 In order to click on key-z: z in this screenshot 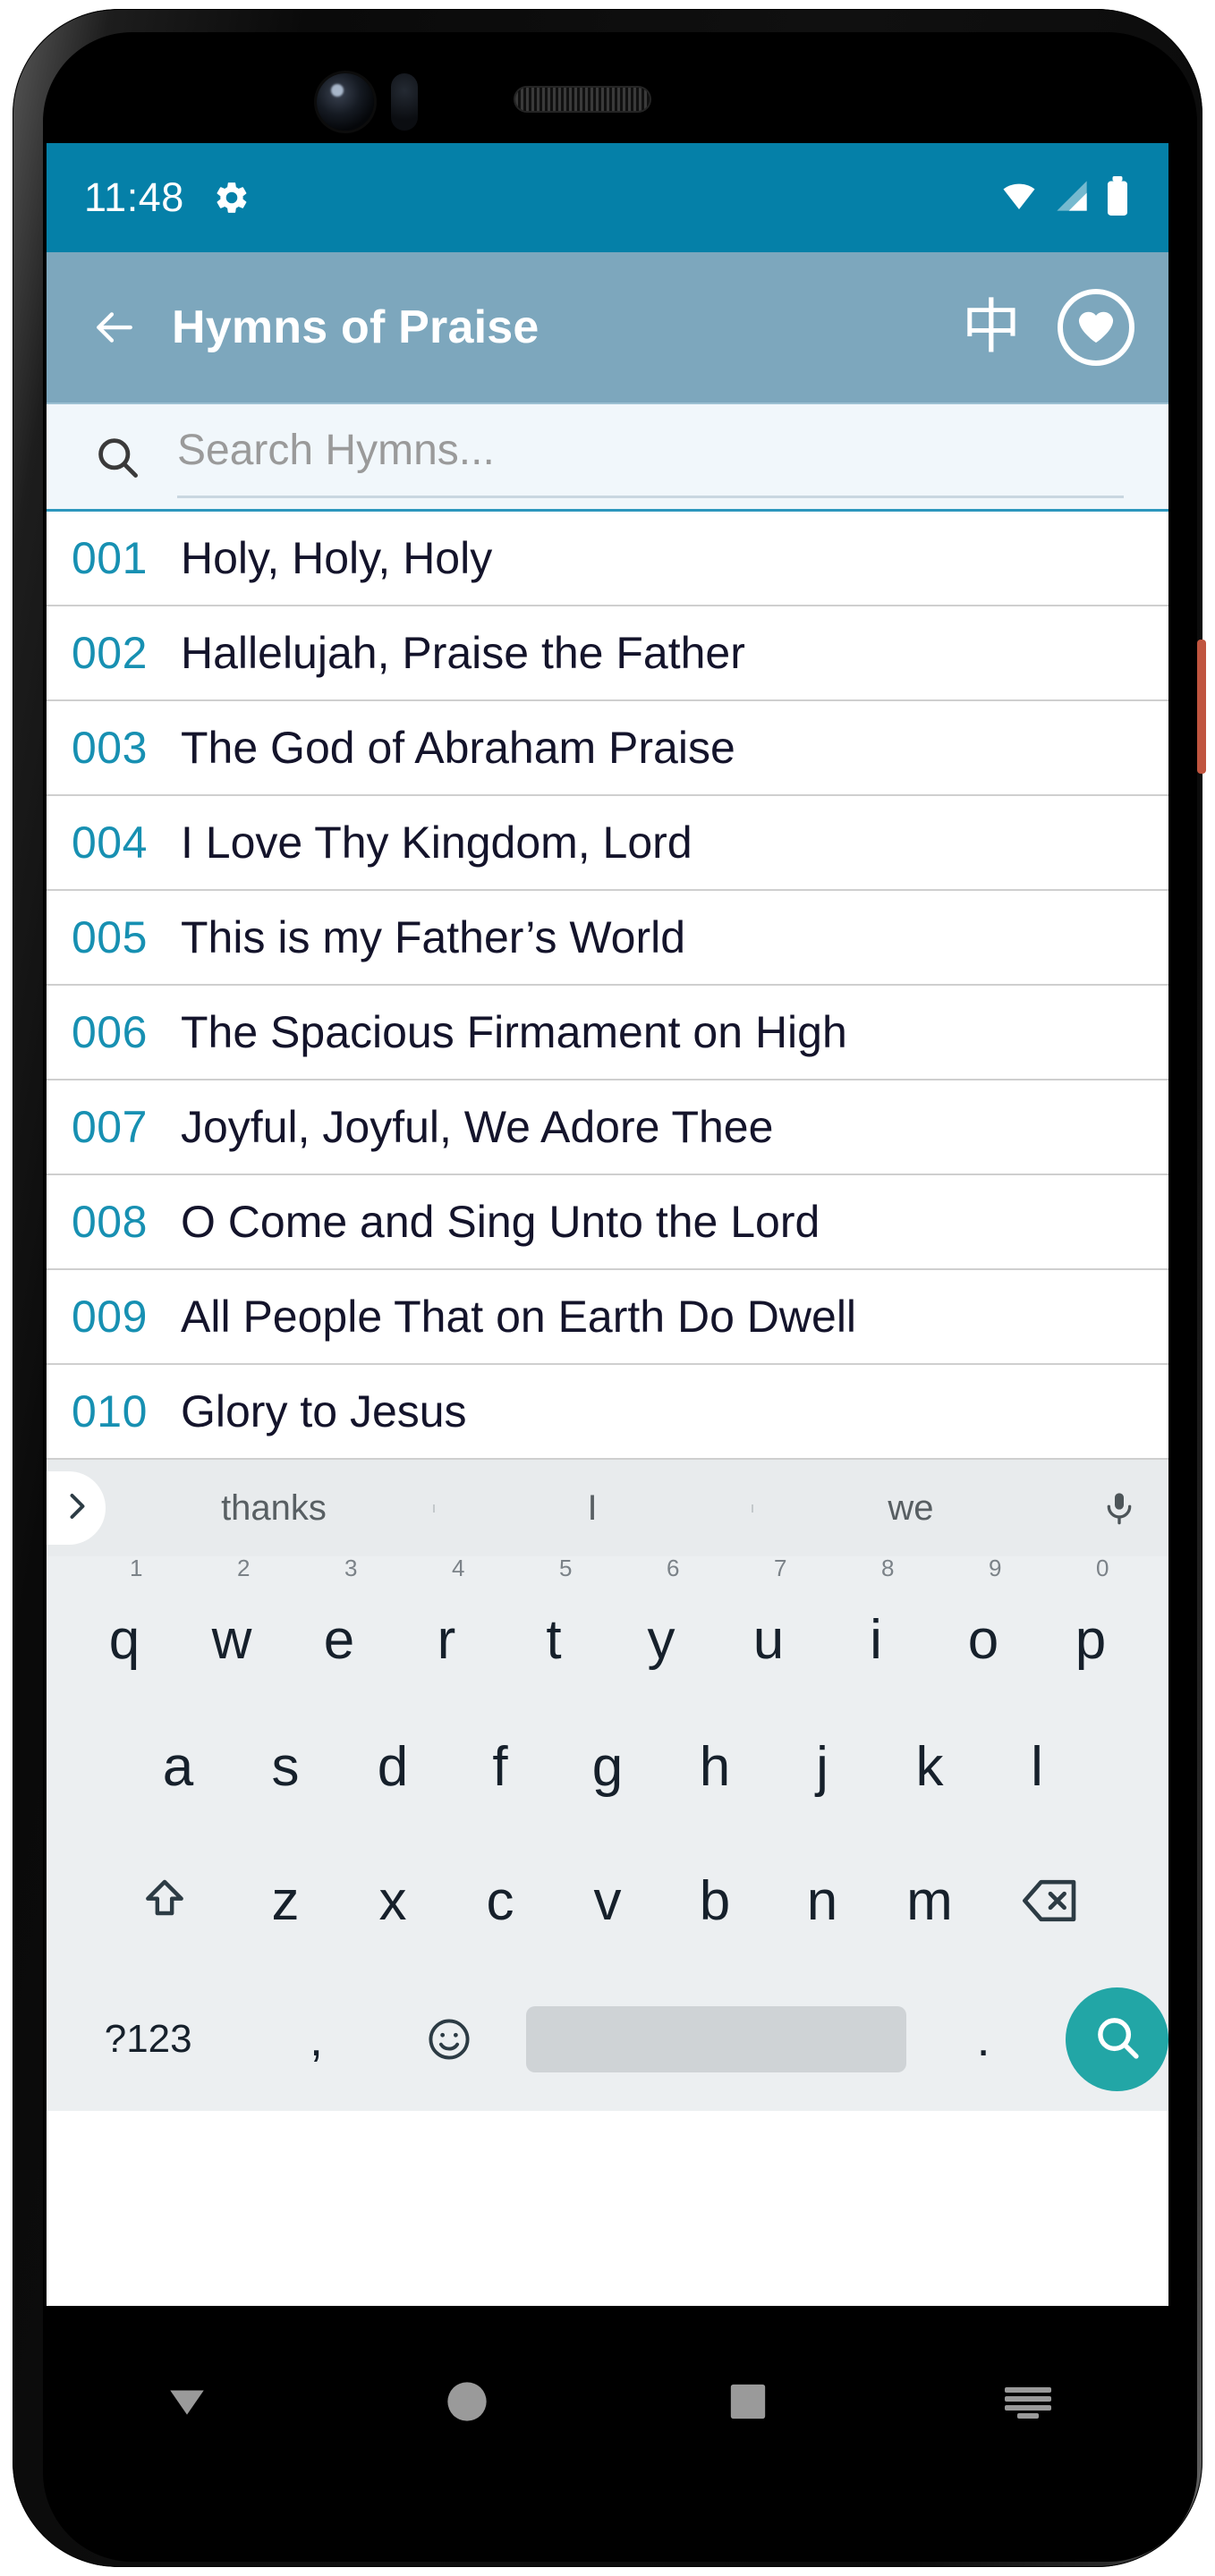, I will do `click(286, 1901)`.